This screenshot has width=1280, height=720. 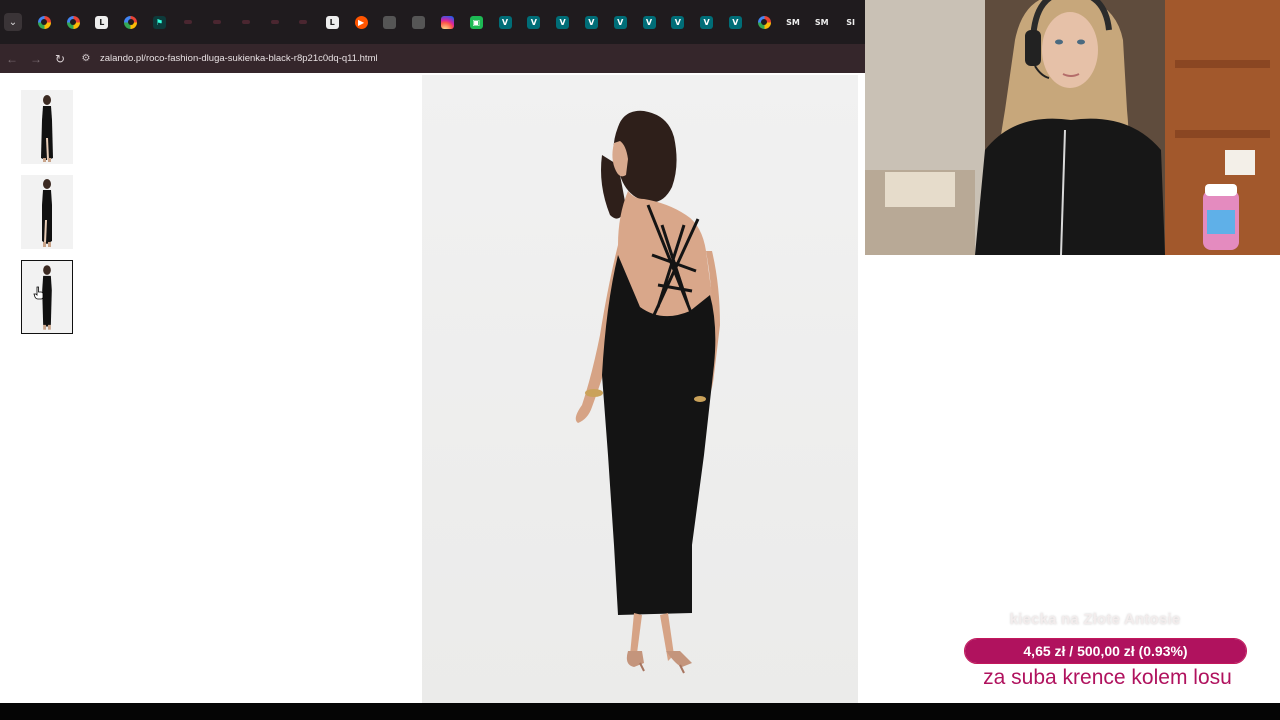 I want to click on orange-app-icon: ▶, so click(x=361, y=22).